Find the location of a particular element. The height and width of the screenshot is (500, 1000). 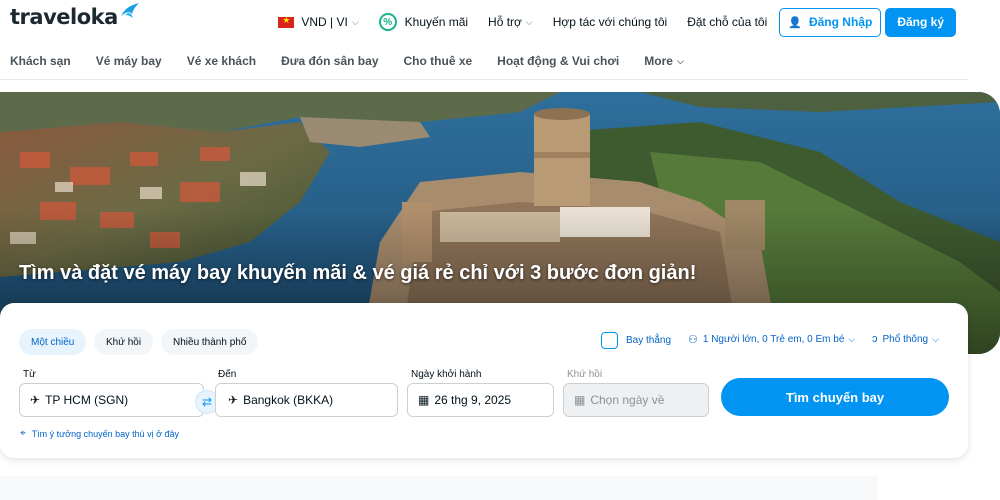

vietnam-flag-icon is located at coordinates (286, 21).